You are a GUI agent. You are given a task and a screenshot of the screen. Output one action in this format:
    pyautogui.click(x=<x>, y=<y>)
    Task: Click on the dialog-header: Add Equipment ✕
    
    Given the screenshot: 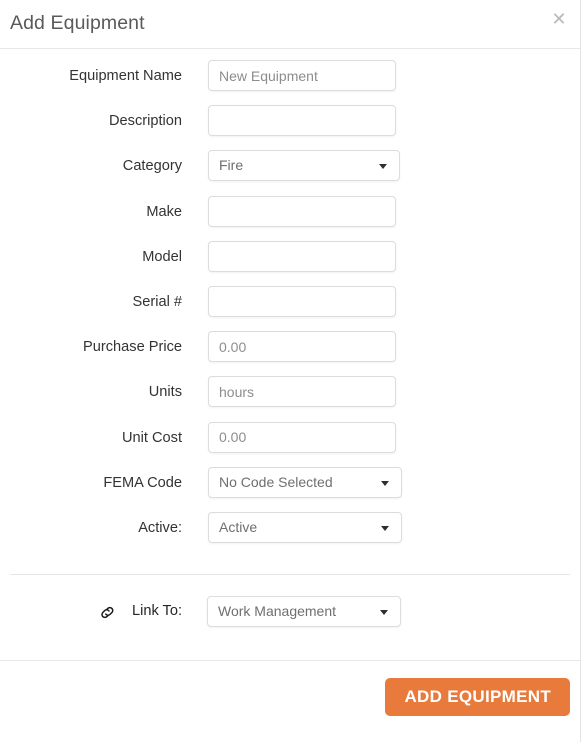 What is the action you would take?
    pyautogui.click(x=290, y=24)
    